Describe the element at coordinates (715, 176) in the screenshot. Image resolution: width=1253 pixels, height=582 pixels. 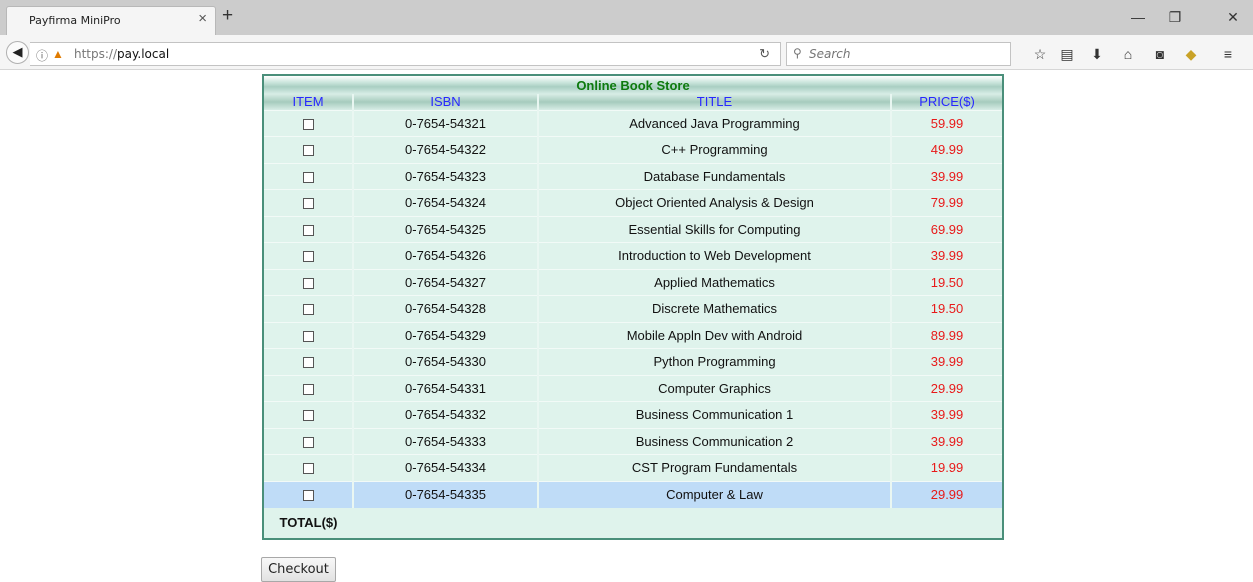
I see `title-cell: Database Fundamentals` at that location.